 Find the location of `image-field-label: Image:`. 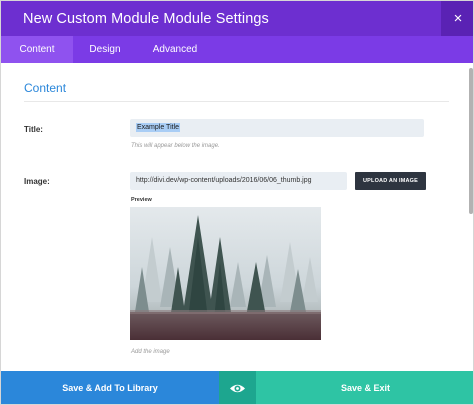

image-field-label: Image: is located at coordinates (37, 181).